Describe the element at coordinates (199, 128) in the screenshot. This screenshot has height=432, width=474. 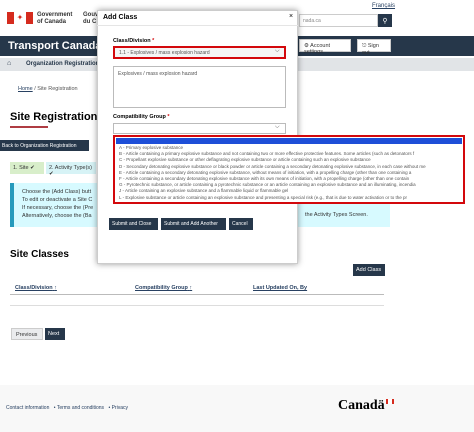
I see `compatibility-group-select` at that location.